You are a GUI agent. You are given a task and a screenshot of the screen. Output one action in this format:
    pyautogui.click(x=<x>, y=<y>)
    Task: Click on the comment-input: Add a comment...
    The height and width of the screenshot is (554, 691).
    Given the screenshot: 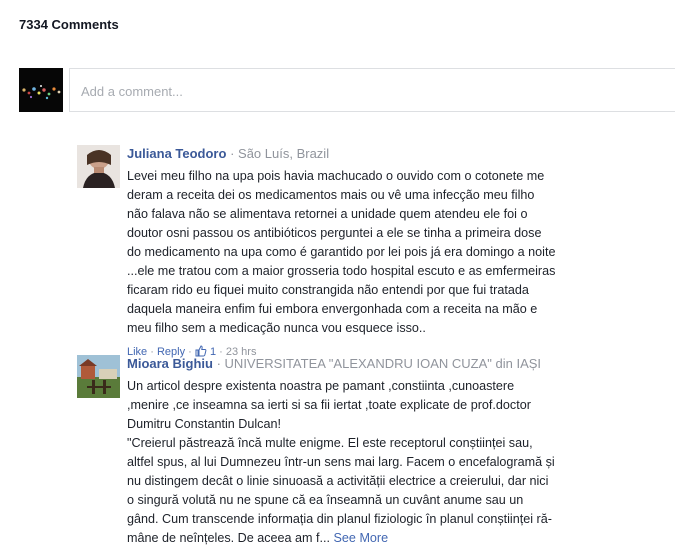 What is the action you would take?
    pyautogui.click(x=372, y=90)
    